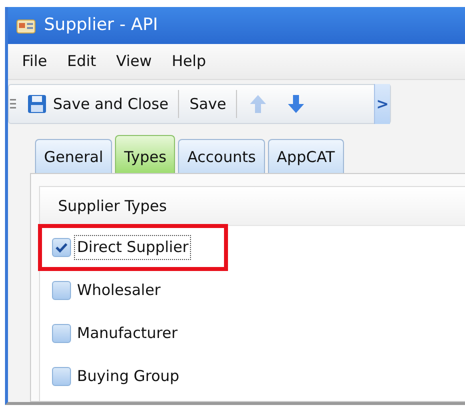 The image size is (465, 410). Describe the element at coordinates (97, 104) in the screenshot. I see `save-and-close-button: Save and Close` at that location.